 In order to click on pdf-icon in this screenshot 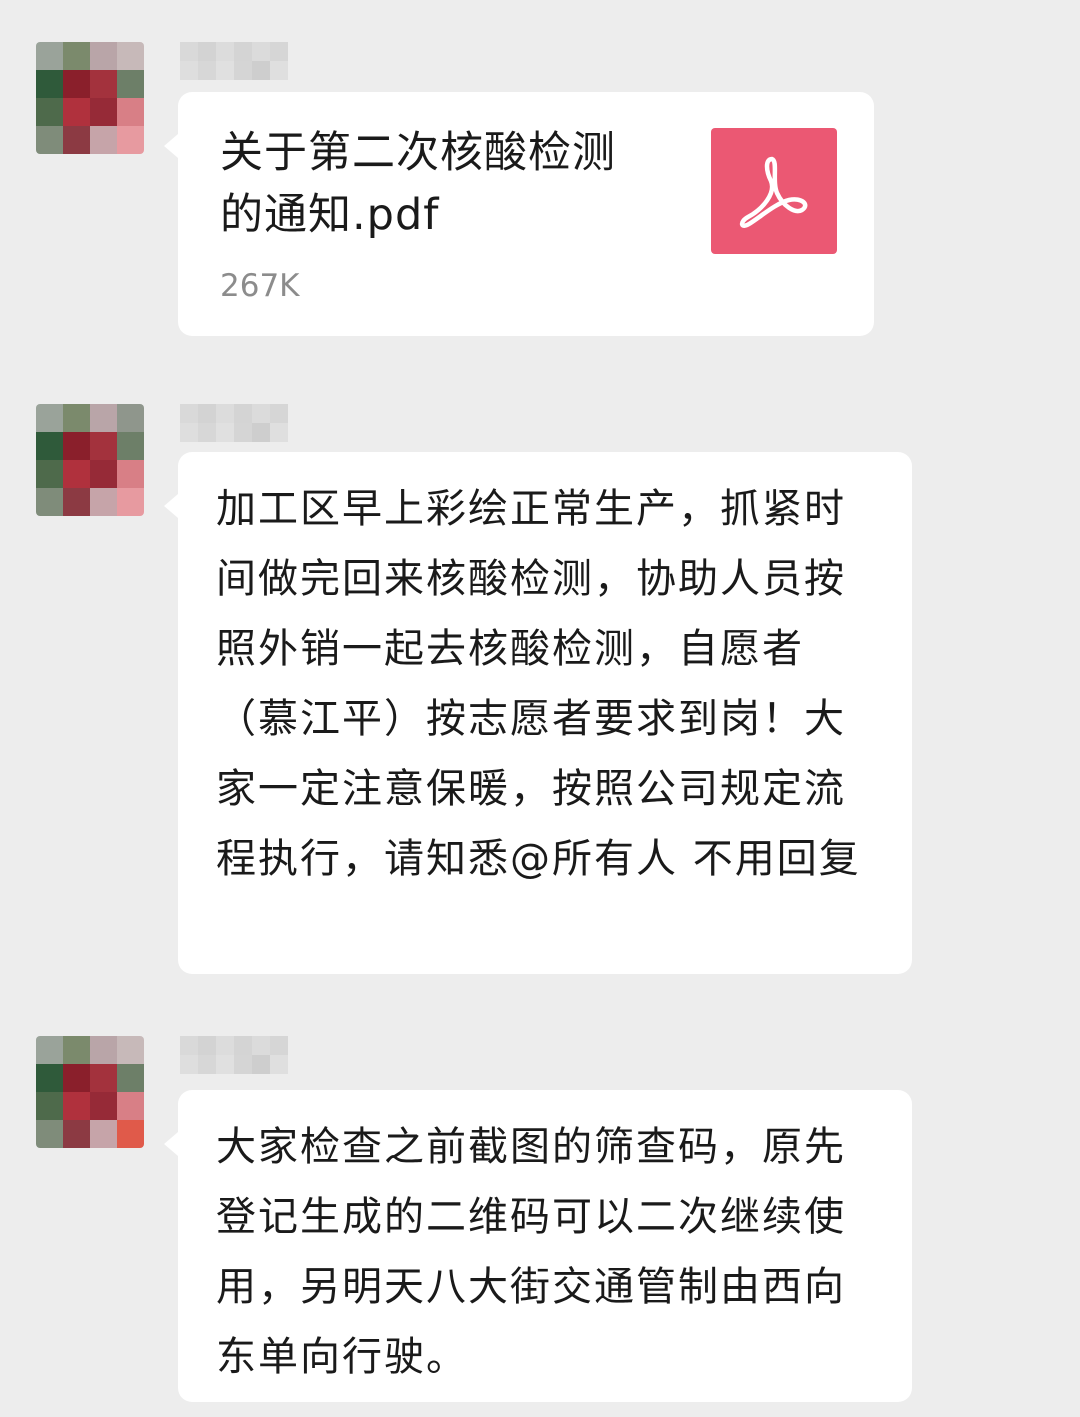, I will do `click(774, 191)`.